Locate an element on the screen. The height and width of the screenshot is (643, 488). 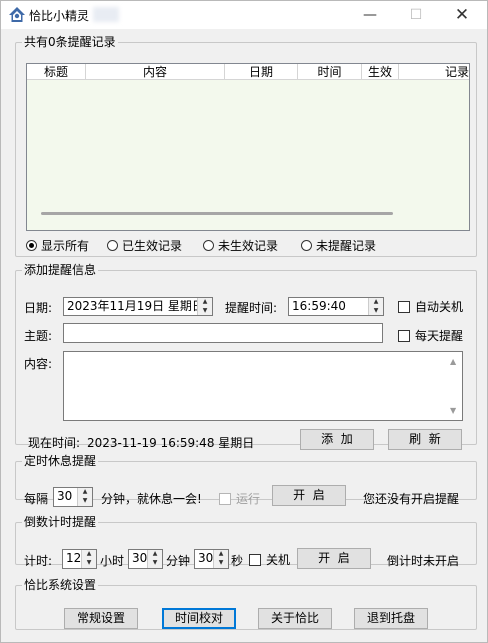
content-textarea: ▲ ▼ is located at coordinates (263, 386).